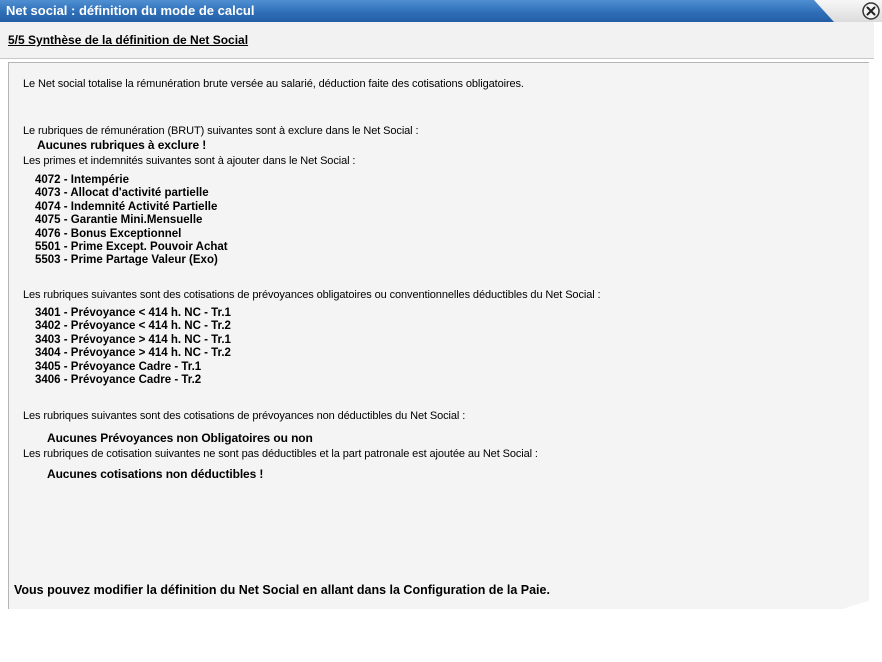 The height and width of the screenshot is (662, 882). I want to click on exclude-value: Aucunes rubriques à exclure !, so click(122, 145).